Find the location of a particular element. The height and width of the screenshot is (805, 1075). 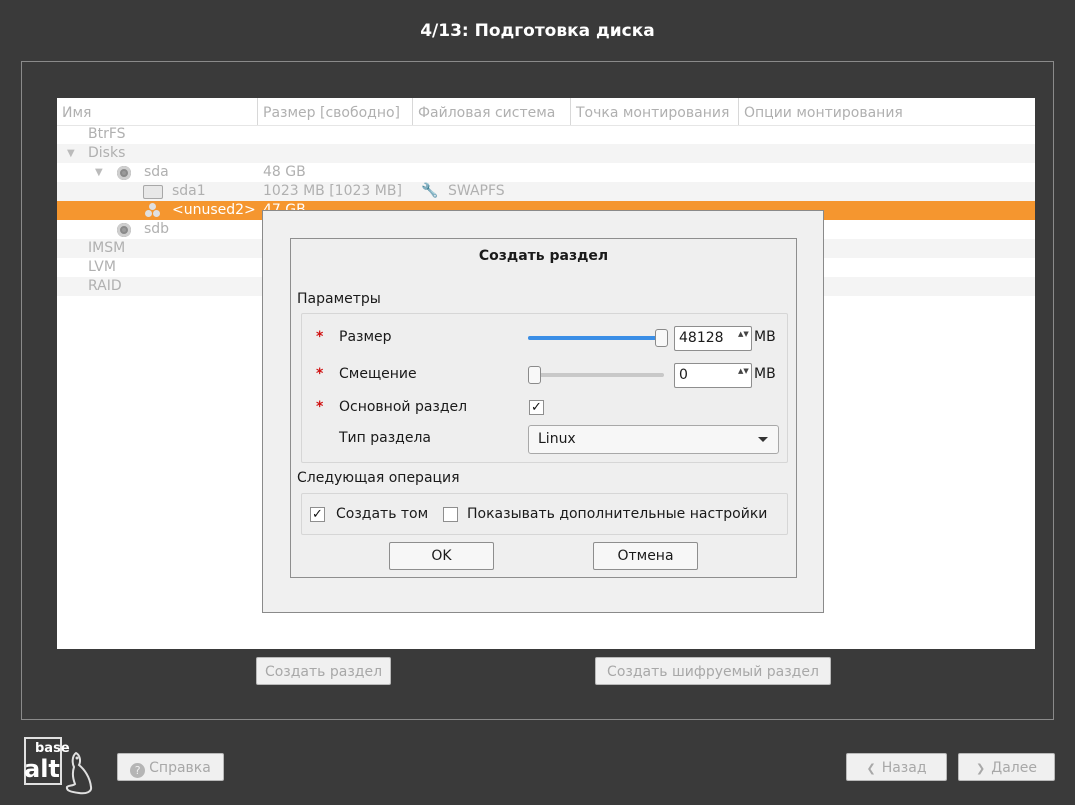

offset-slider-handle is located at coordinates (534, 375).